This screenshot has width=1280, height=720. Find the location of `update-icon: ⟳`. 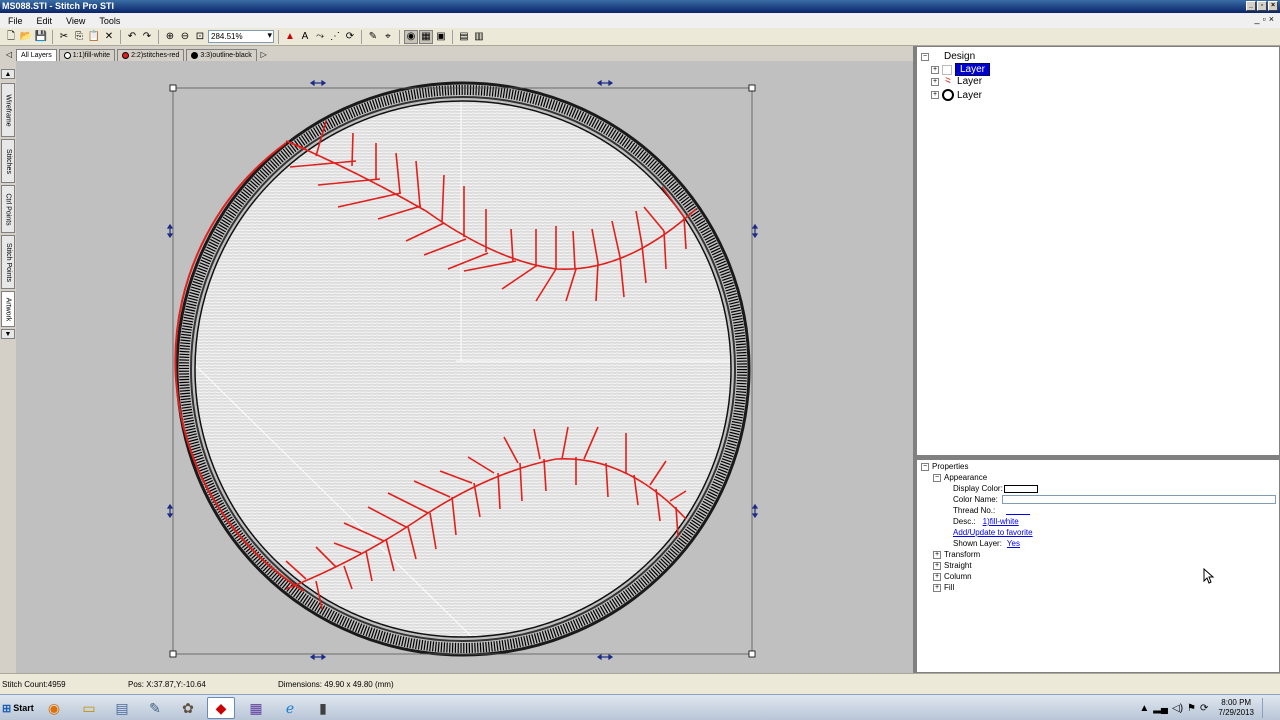

update-icon: ⟳ is located at coordinates (1204, 708).